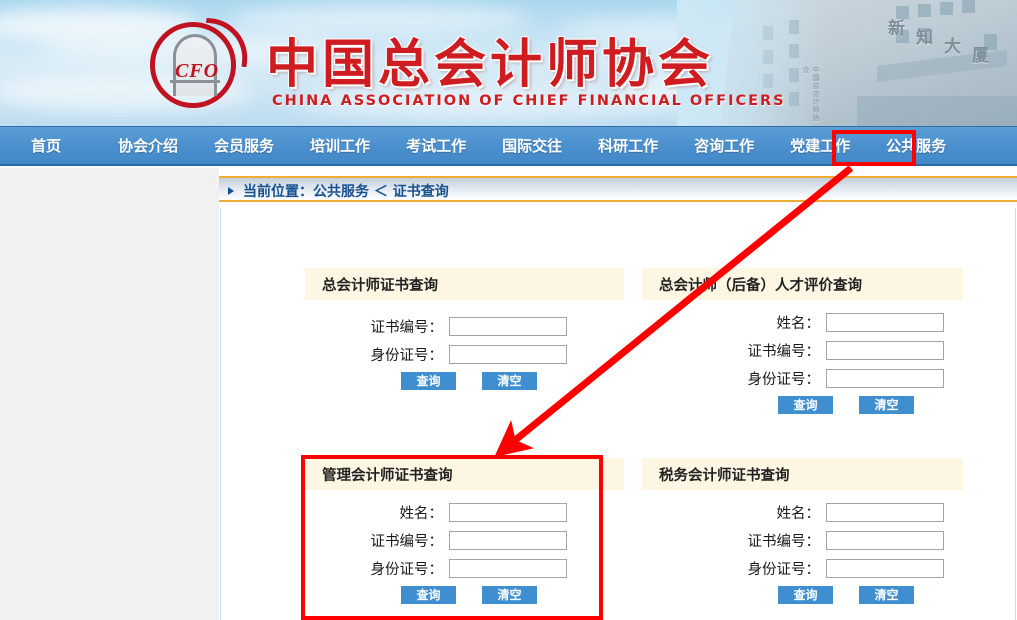 This screenshot has height=620, width=1017. I want to click on nav-item-training: 培训工作, so click(340, 145).